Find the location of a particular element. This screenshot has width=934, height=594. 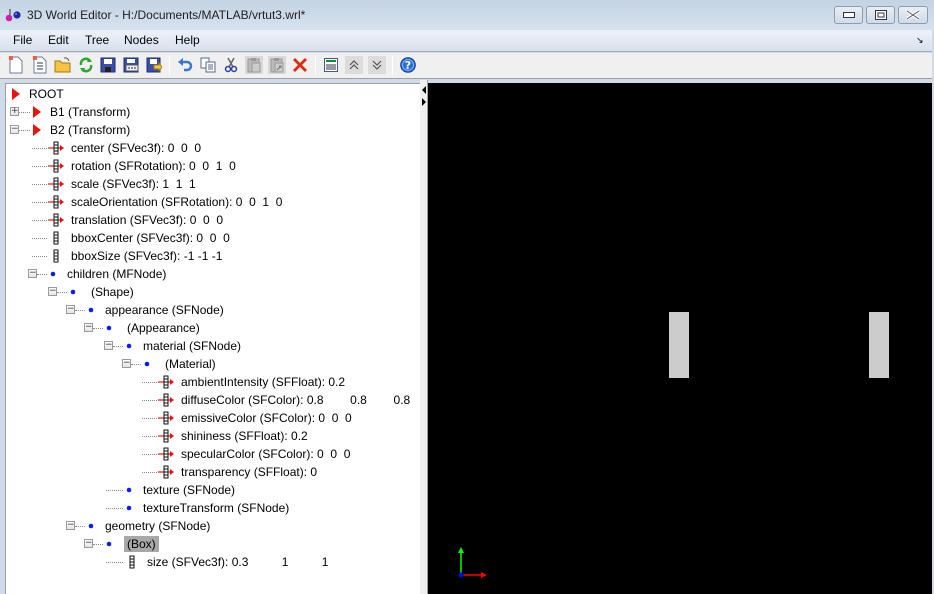

tree-node: children (MFNode) is located at coordinates (108, 274).